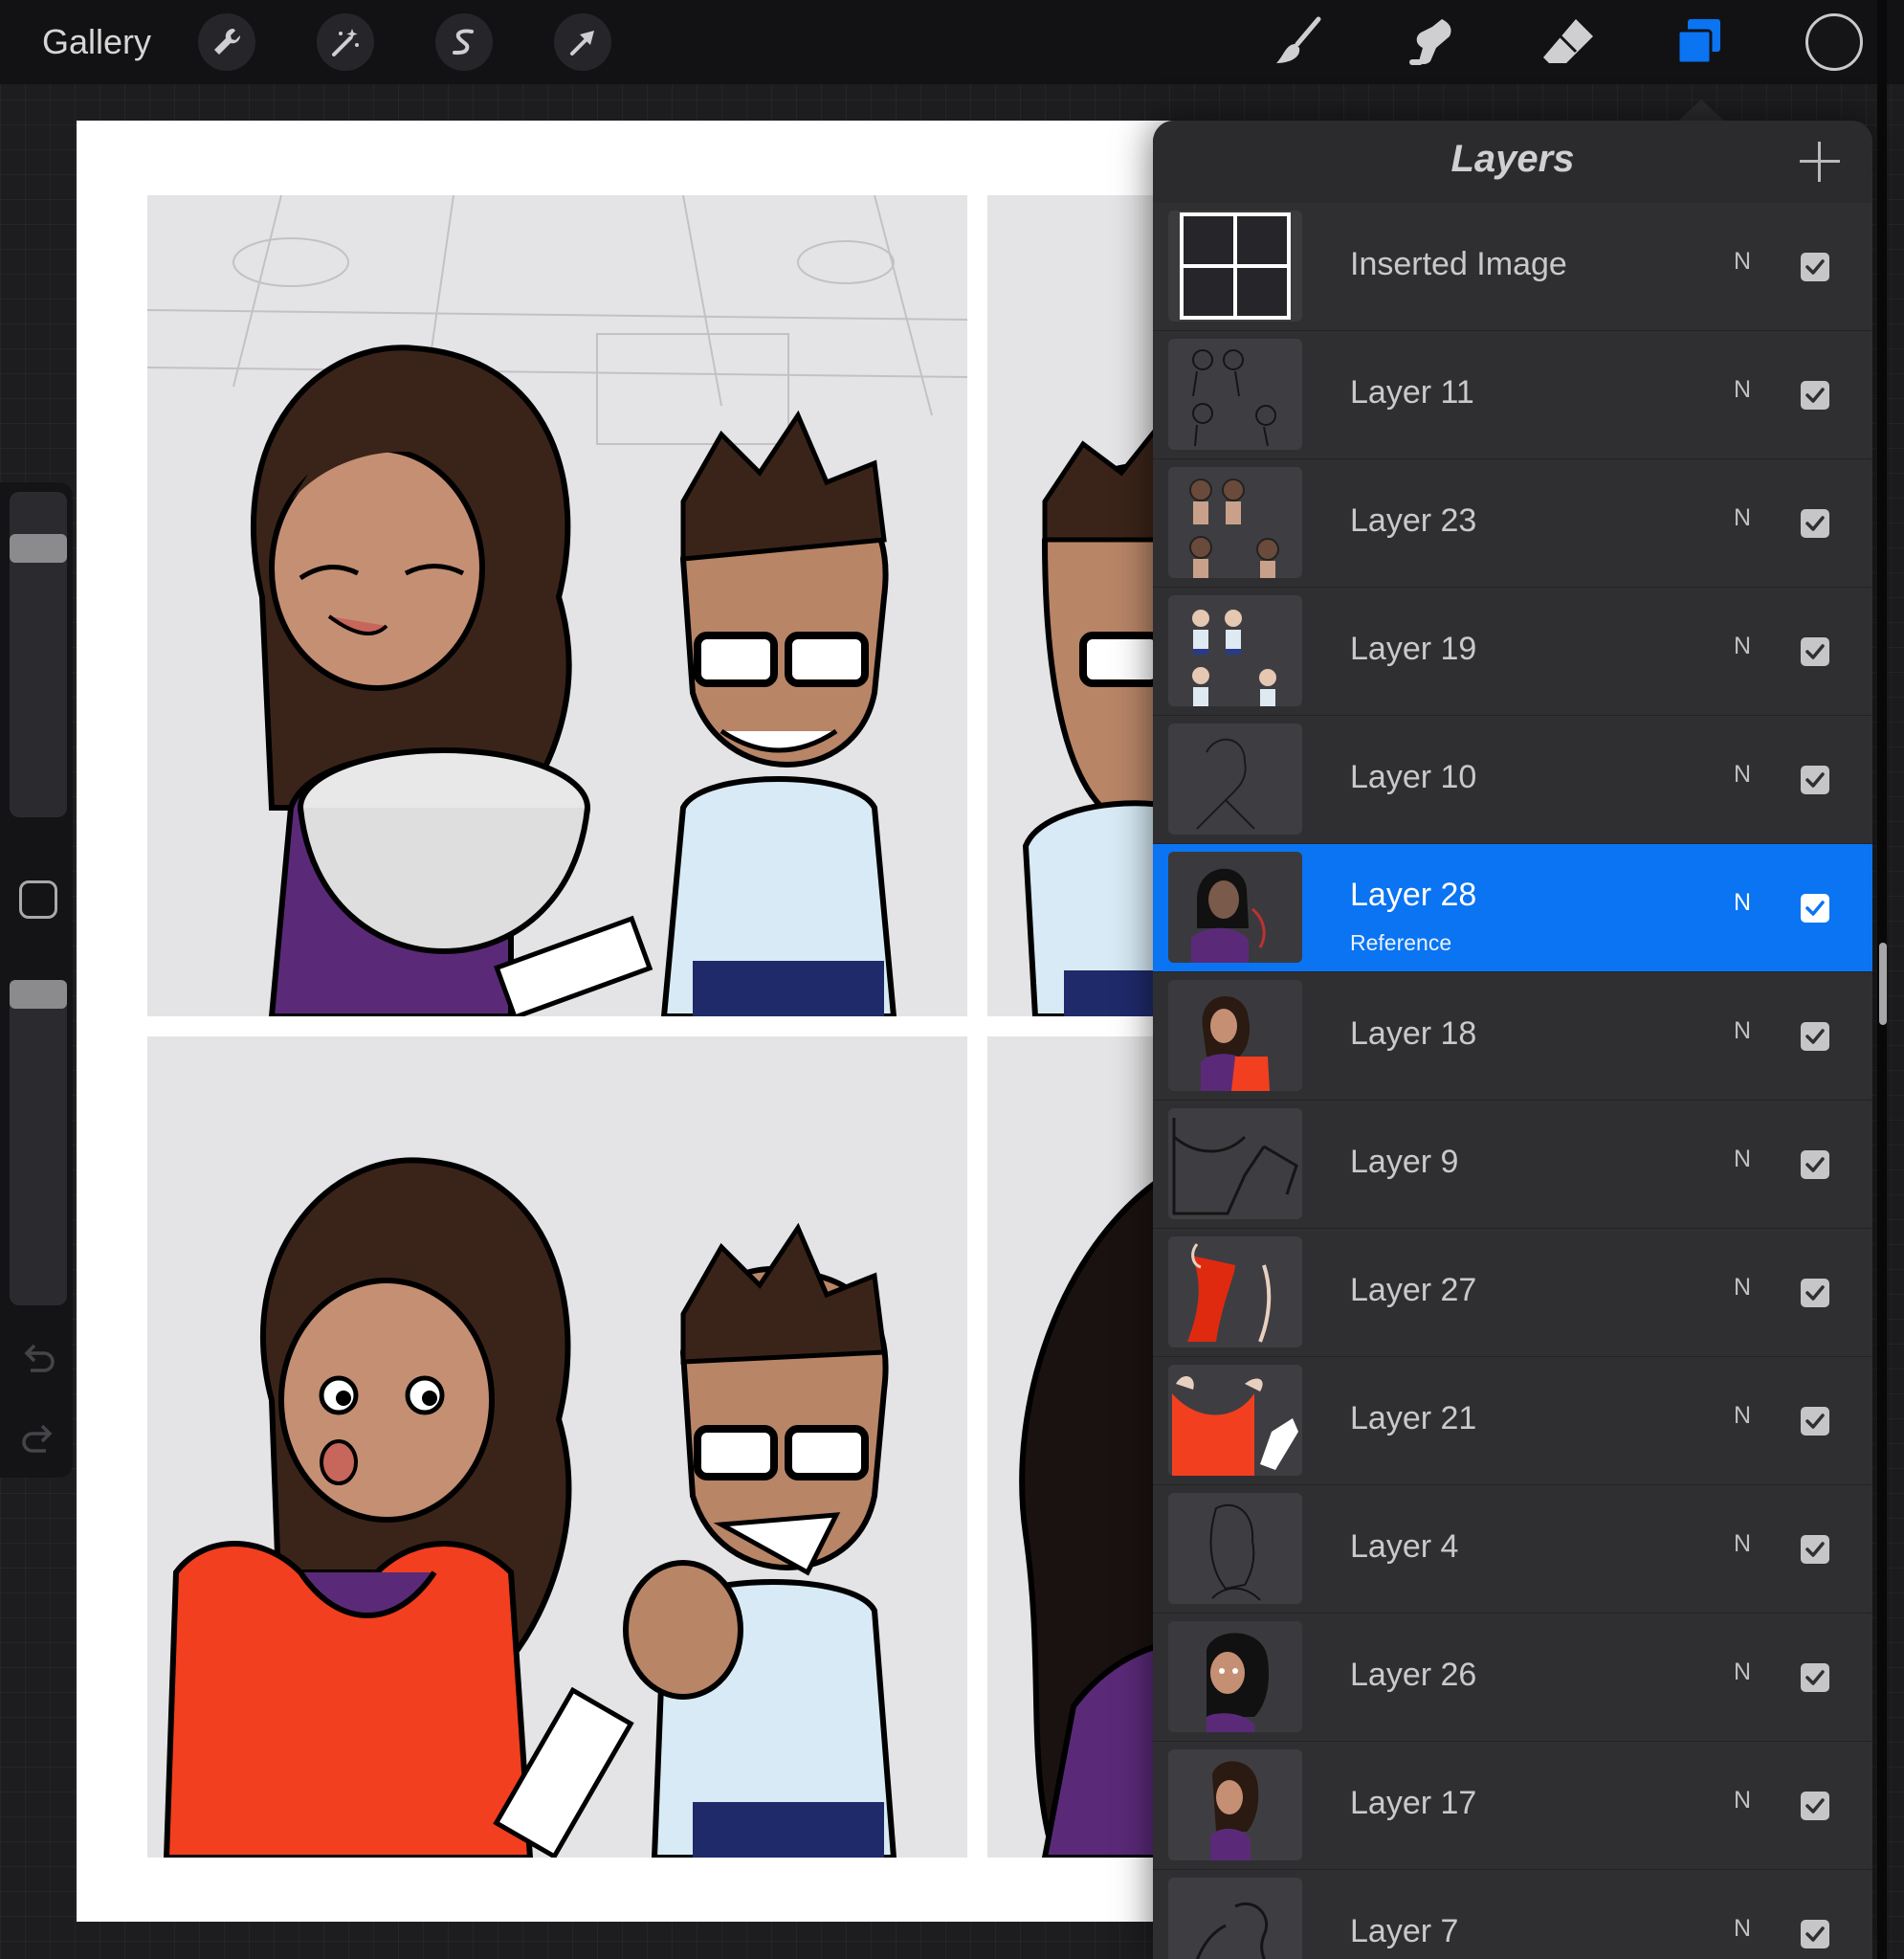 This screenshot has height=1959, width=1904. Describe the element at coordinates (464, 42) in the screenshot. I see `selection-icon` at that location.